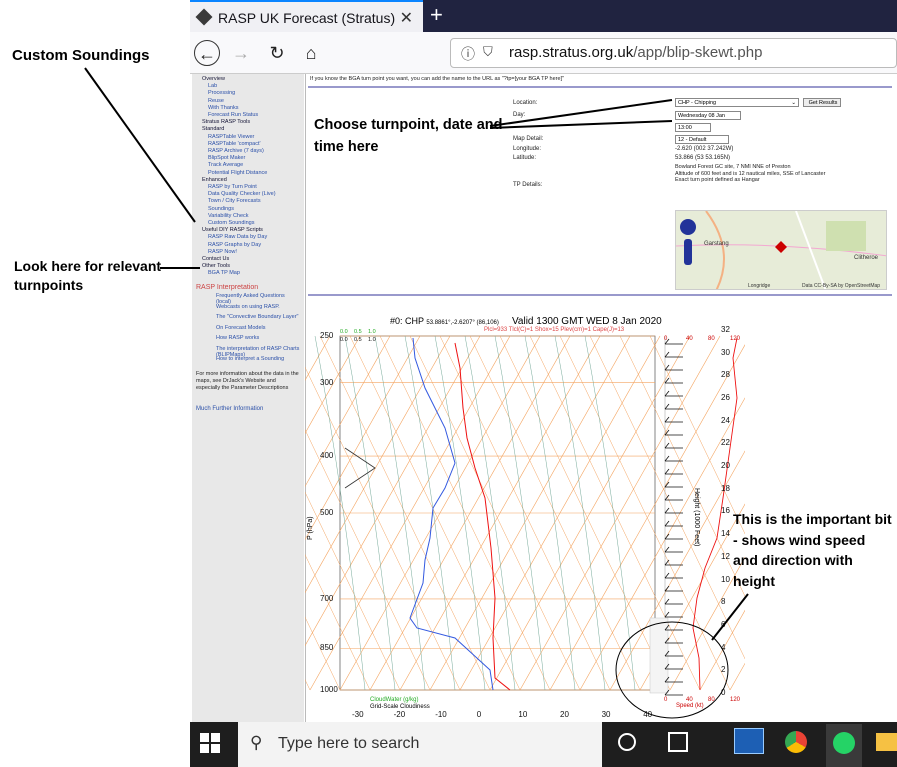 The width and height of the screenshot is (897, 767). I want to click on whatsapp-taskbar-slot, so click(844, 745).